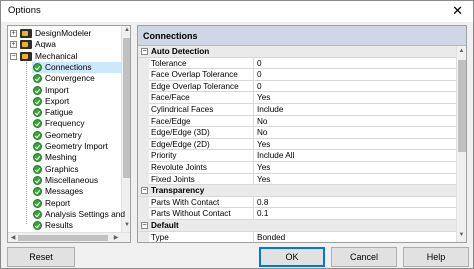 The height and width of the screenshot is (269, 474). What do you see at coordinates (275, 156) in the screenshot?
I see `property-value: Include All` at bounding box center [275, 156].